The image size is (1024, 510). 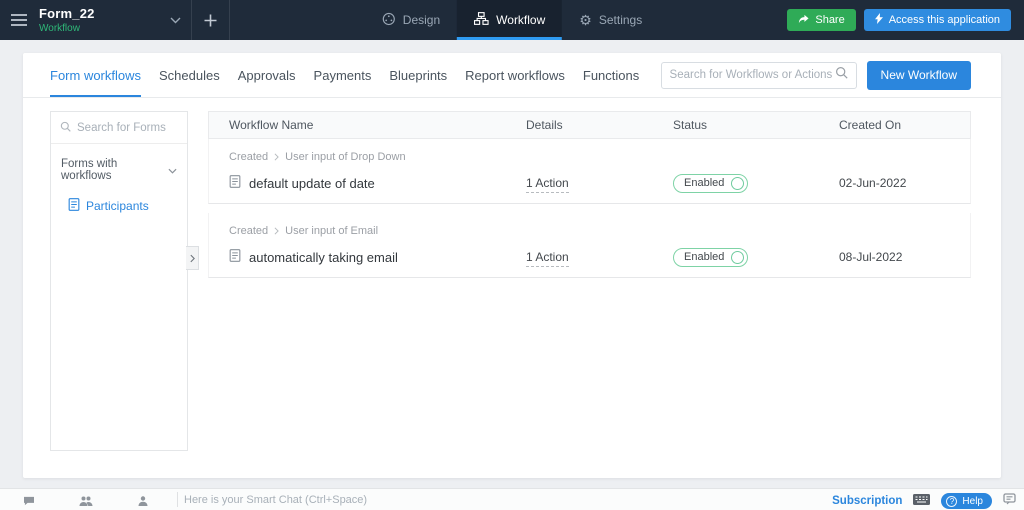 I want to click on tabs-actions: New Workflow, so click(x=815, y=75).